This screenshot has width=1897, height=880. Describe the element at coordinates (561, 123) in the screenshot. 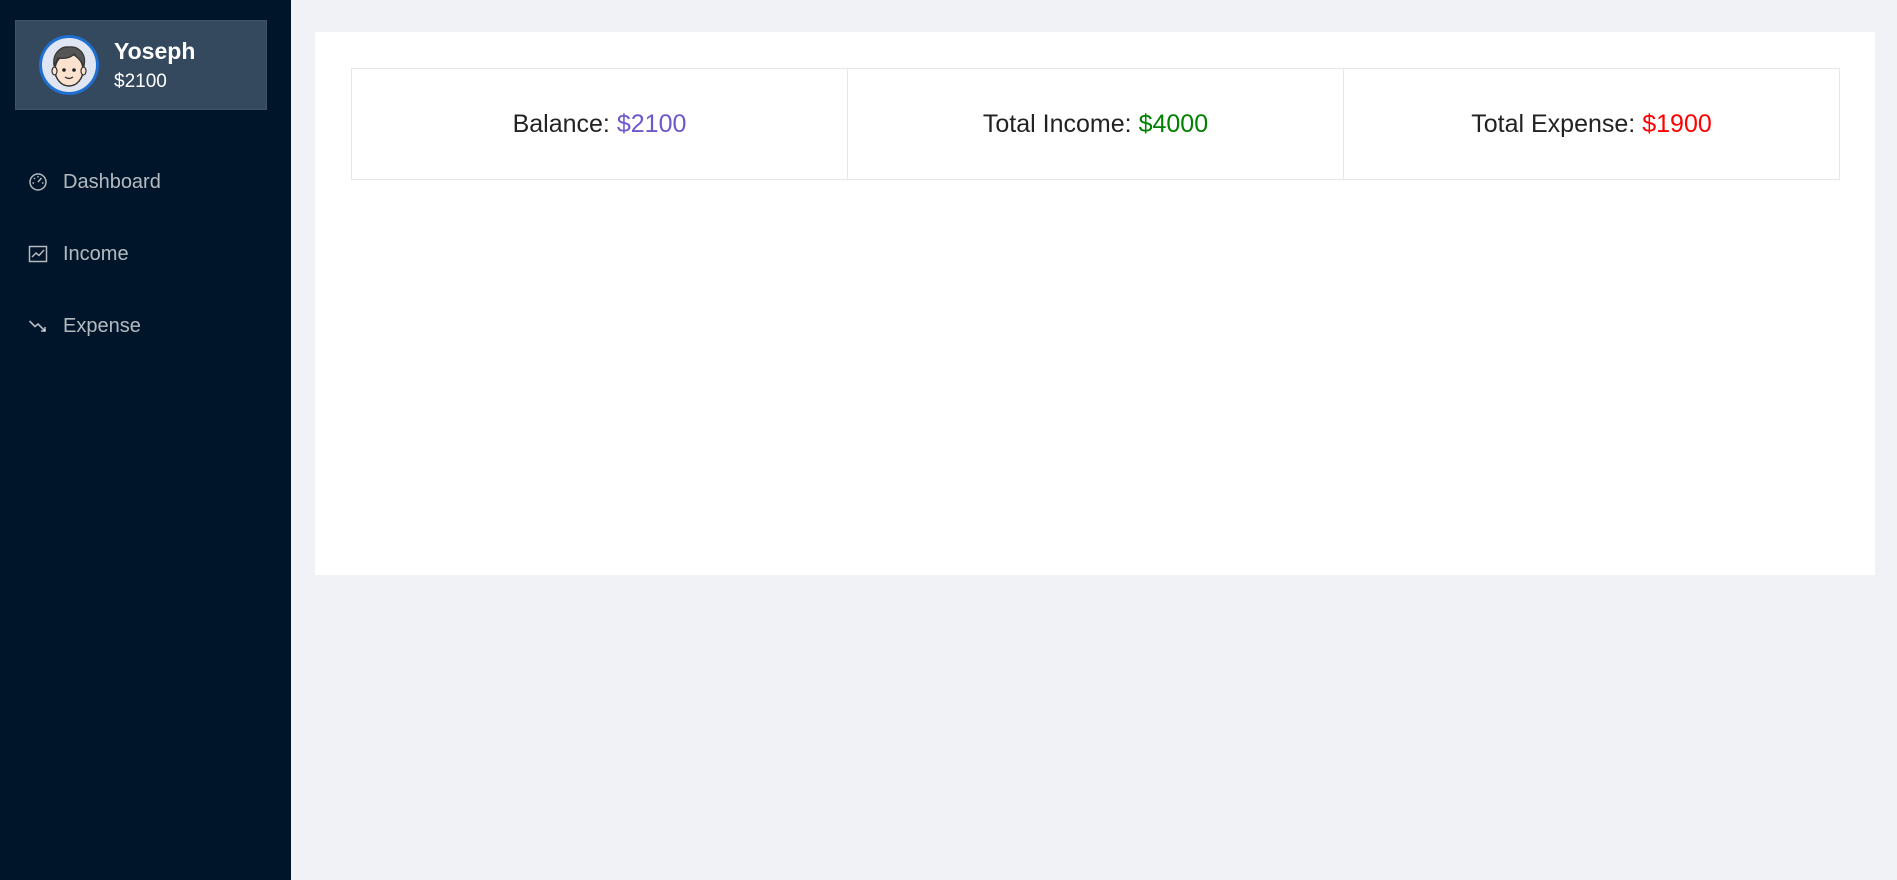

I see `balance-label: Balance:` at that location.